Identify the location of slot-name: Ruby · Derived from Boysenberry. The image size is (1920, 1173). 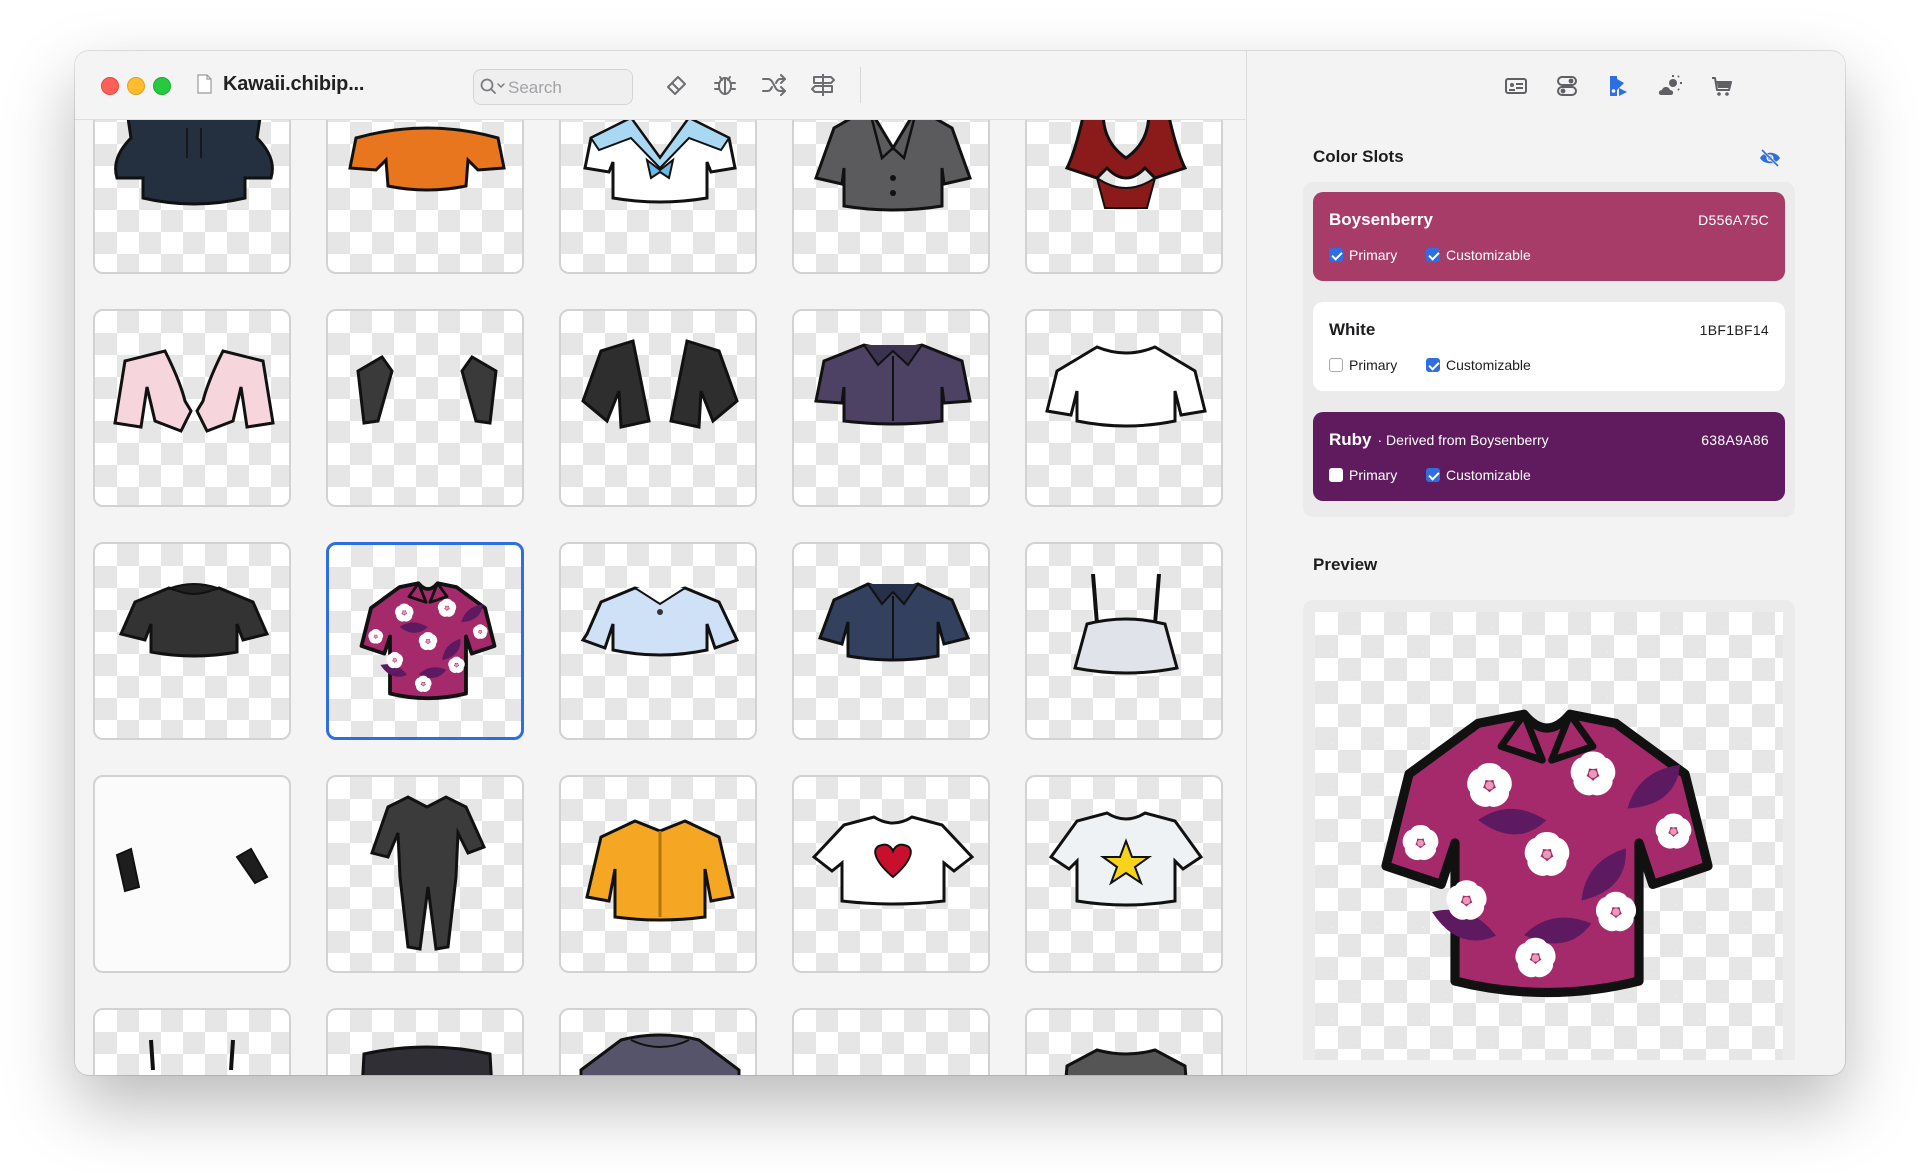
(1439, 439).